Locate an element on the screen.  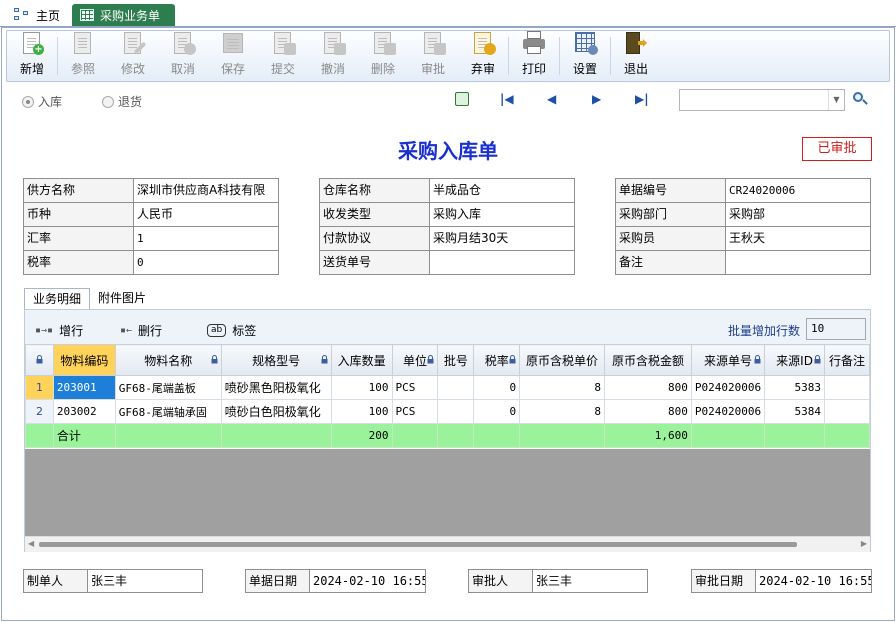
approve-button: 审批 is located at coordinates (433, 56).